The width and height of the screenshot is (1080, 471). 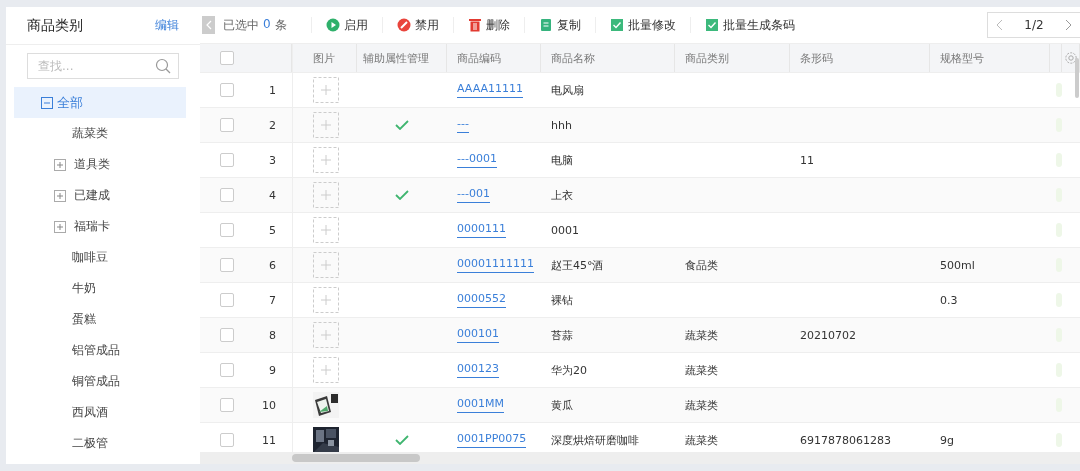 I want to click on product-name: hhh, so click(x=561, y=125).